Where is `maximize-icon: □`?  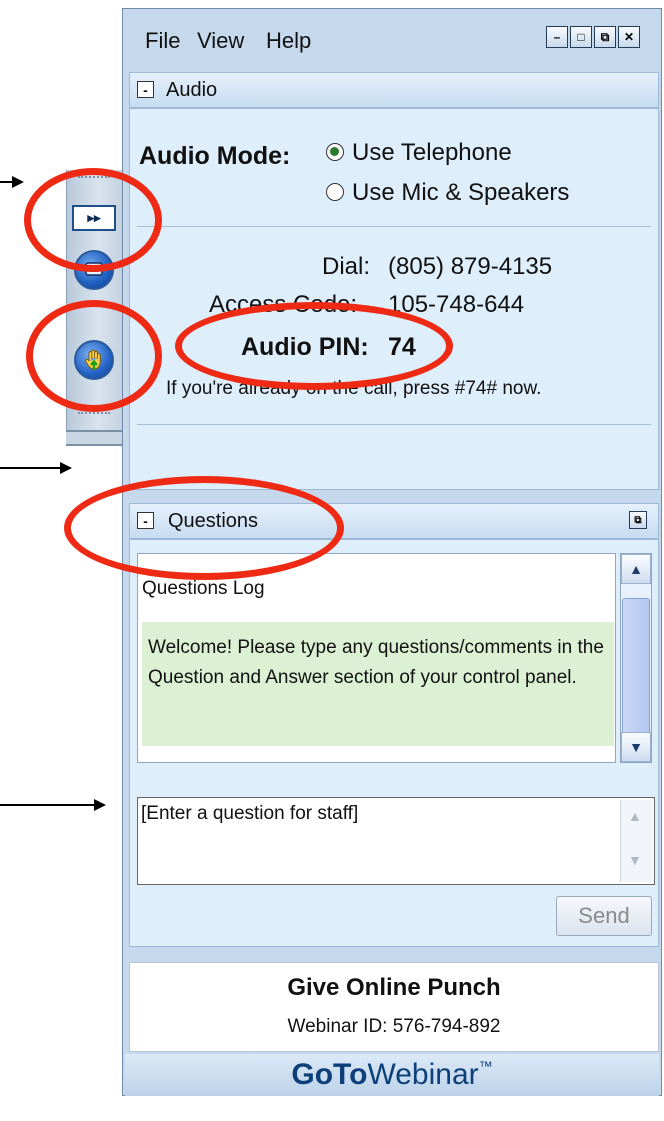
maximize-icon: □ is located at coordinates (581, 37).